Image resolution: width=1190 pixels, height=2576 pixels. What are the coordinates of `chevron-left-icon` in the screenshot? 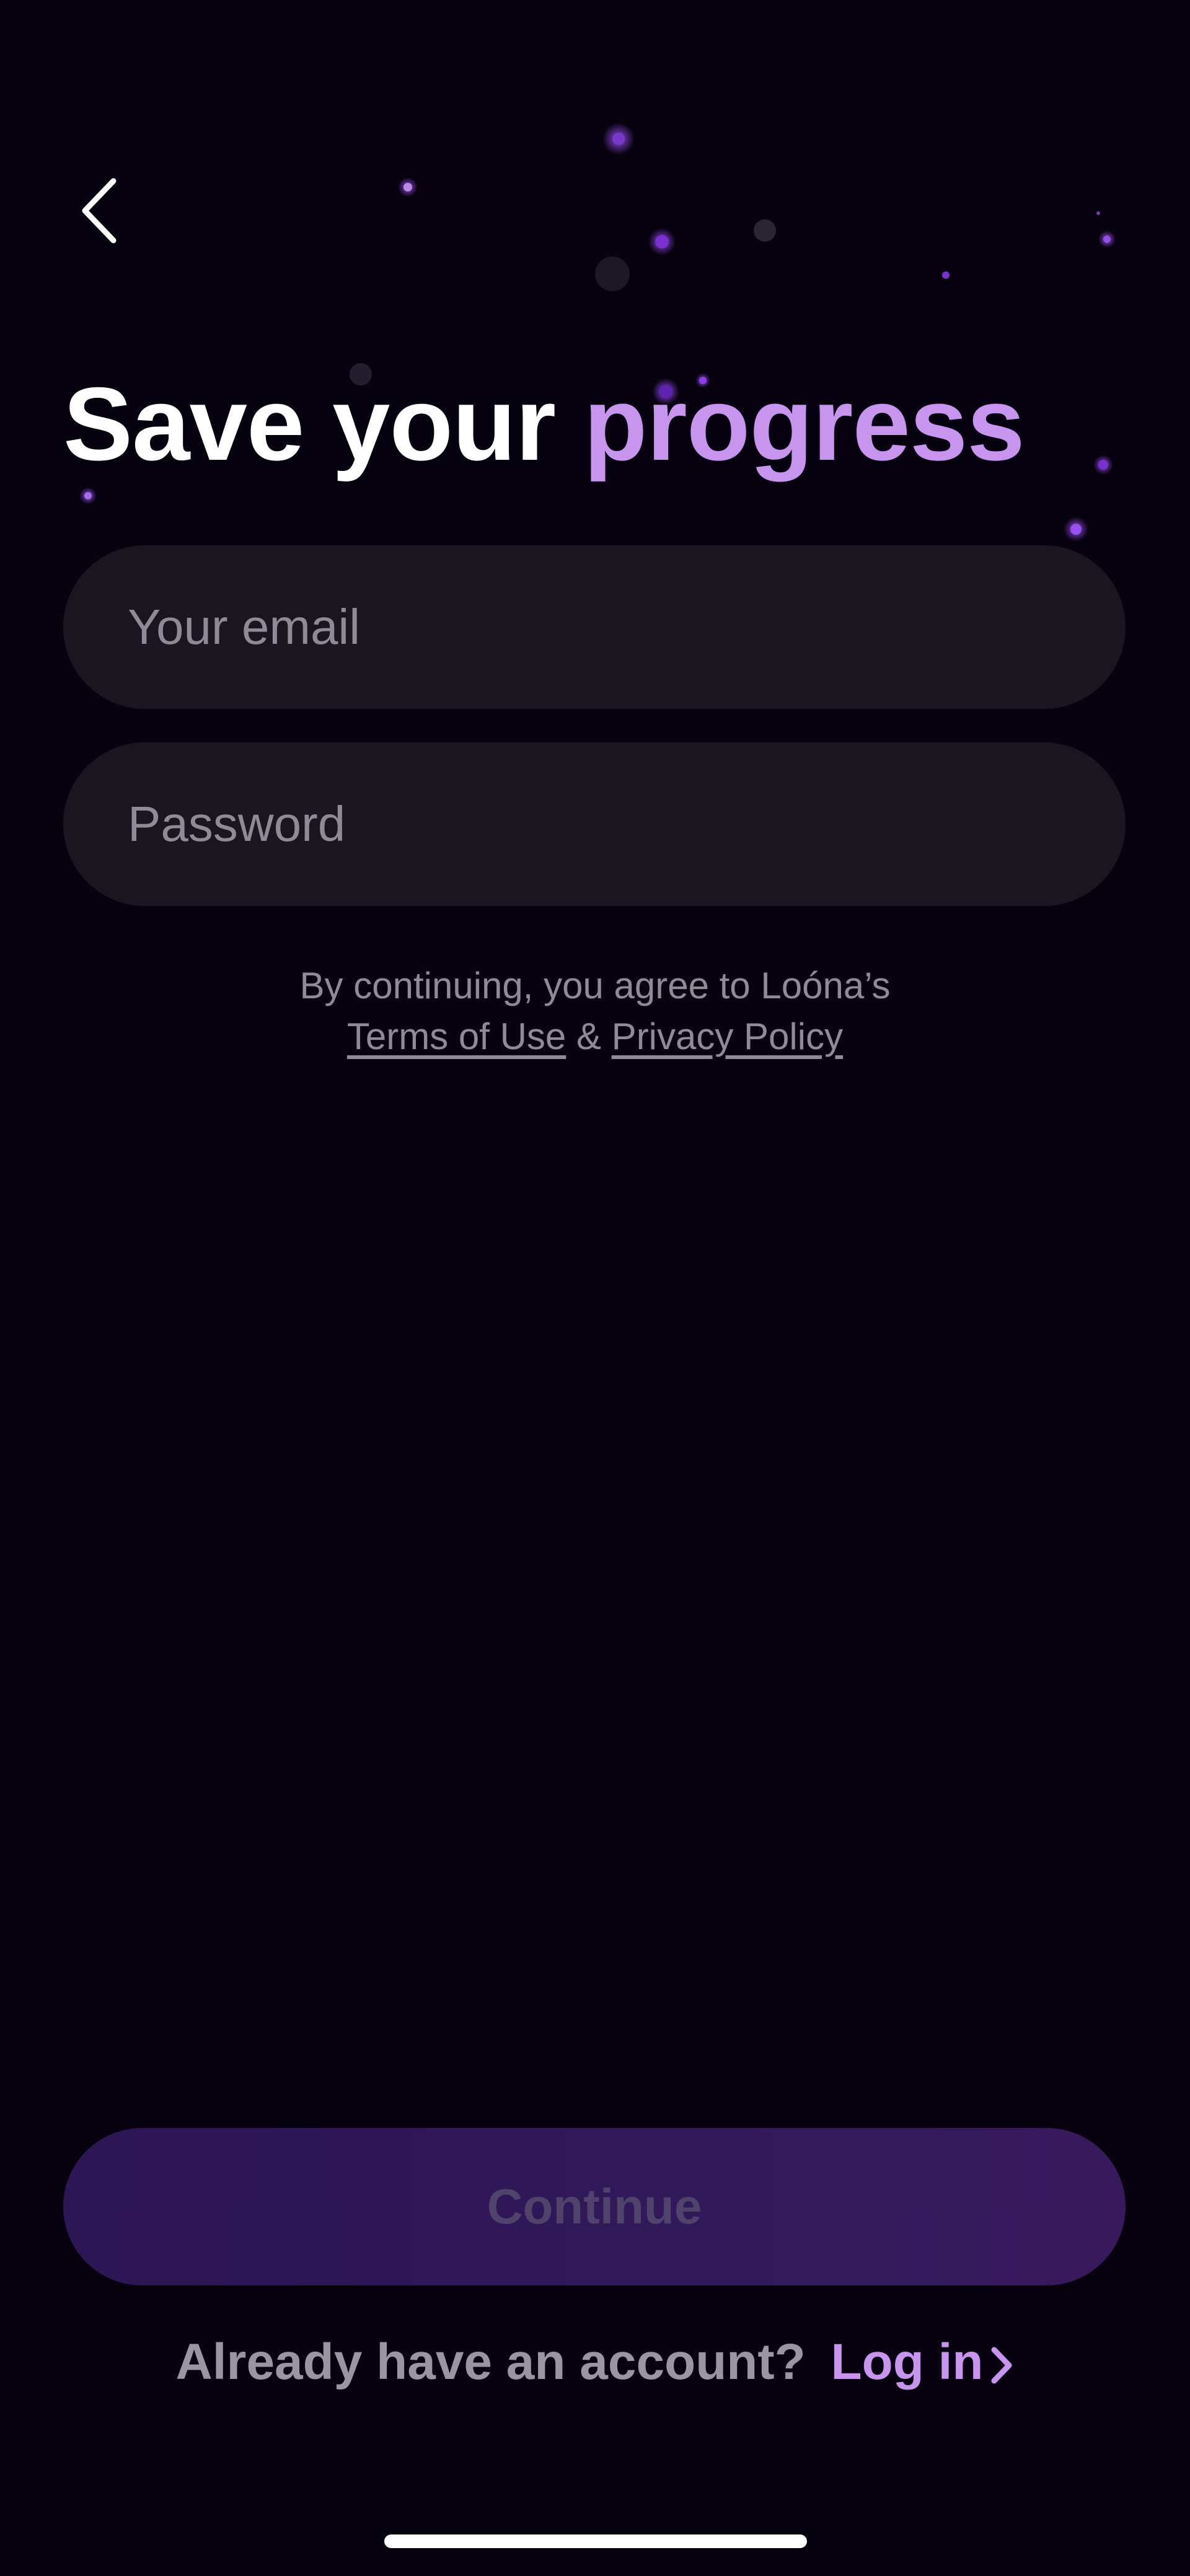 It's located at (99, 211).